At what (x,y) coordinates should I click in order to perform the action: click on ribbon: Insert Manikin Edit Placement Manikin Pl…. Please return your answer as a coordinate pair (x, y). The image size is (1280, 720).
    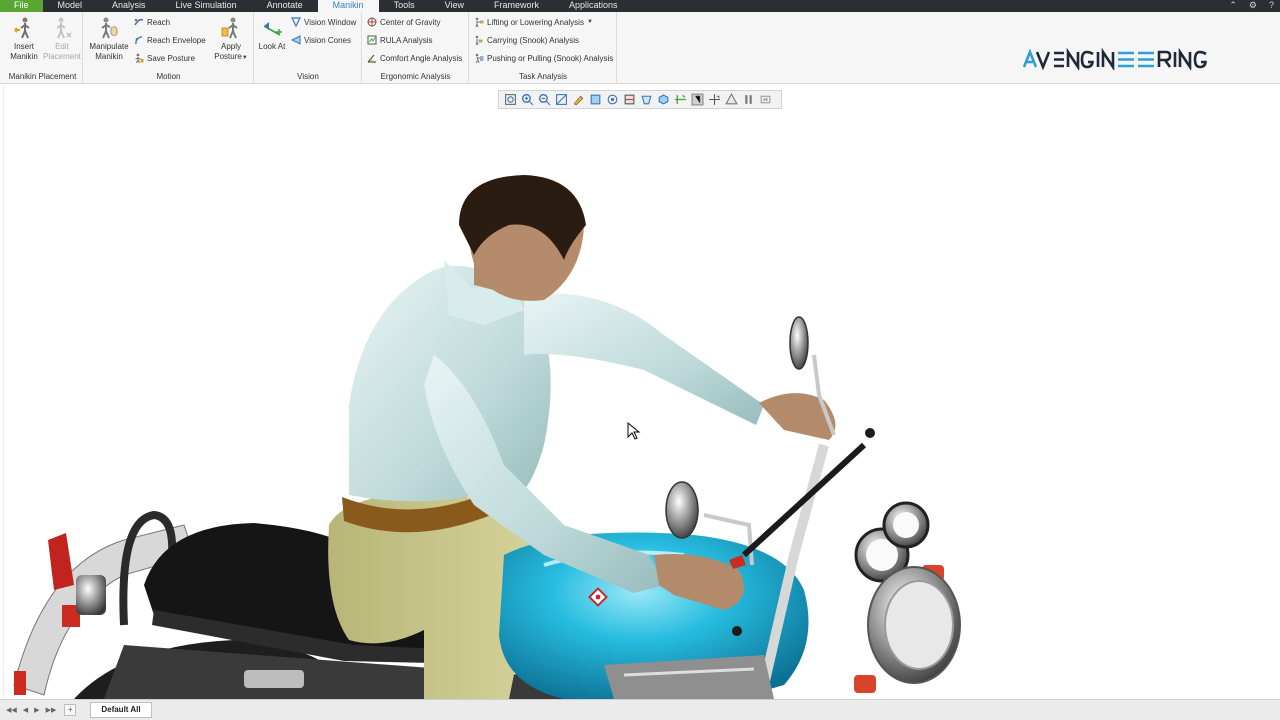
    Looking at the image, I should click on (640, 48).